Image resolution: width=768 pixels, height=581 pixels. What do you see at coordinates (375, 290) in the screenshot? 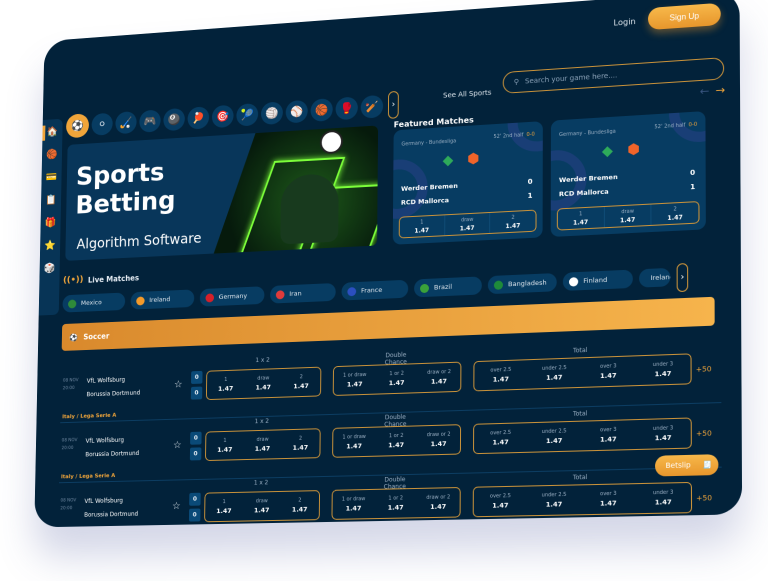
I see `country-filter-france: France` at bounding box center [375, 290].